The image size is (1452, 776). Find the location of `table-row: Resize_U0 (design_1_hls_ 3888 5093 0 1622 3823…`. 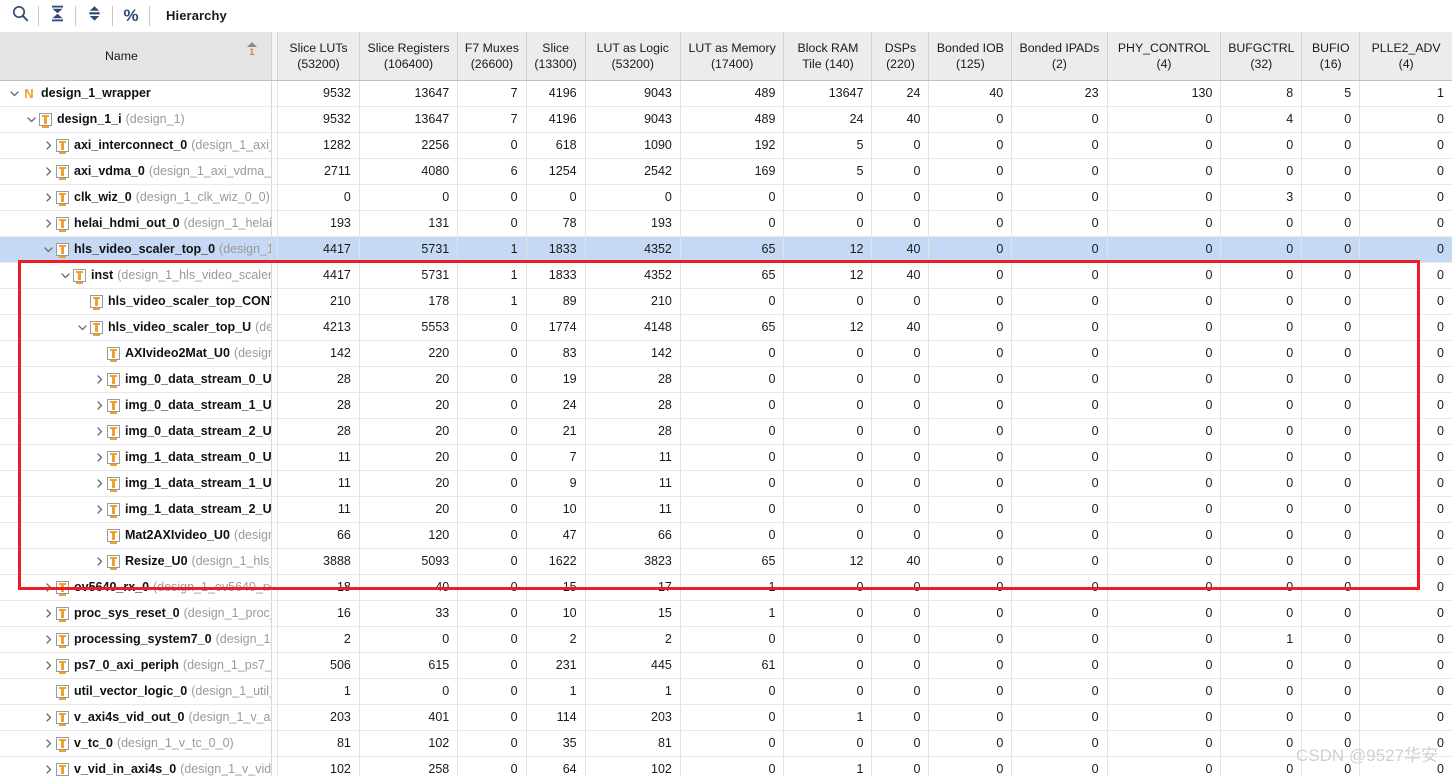

table-row: Resize_U0 (design_1_hls_ 3888 5093 0 1622 3823… is located at coordinates (726, 561).